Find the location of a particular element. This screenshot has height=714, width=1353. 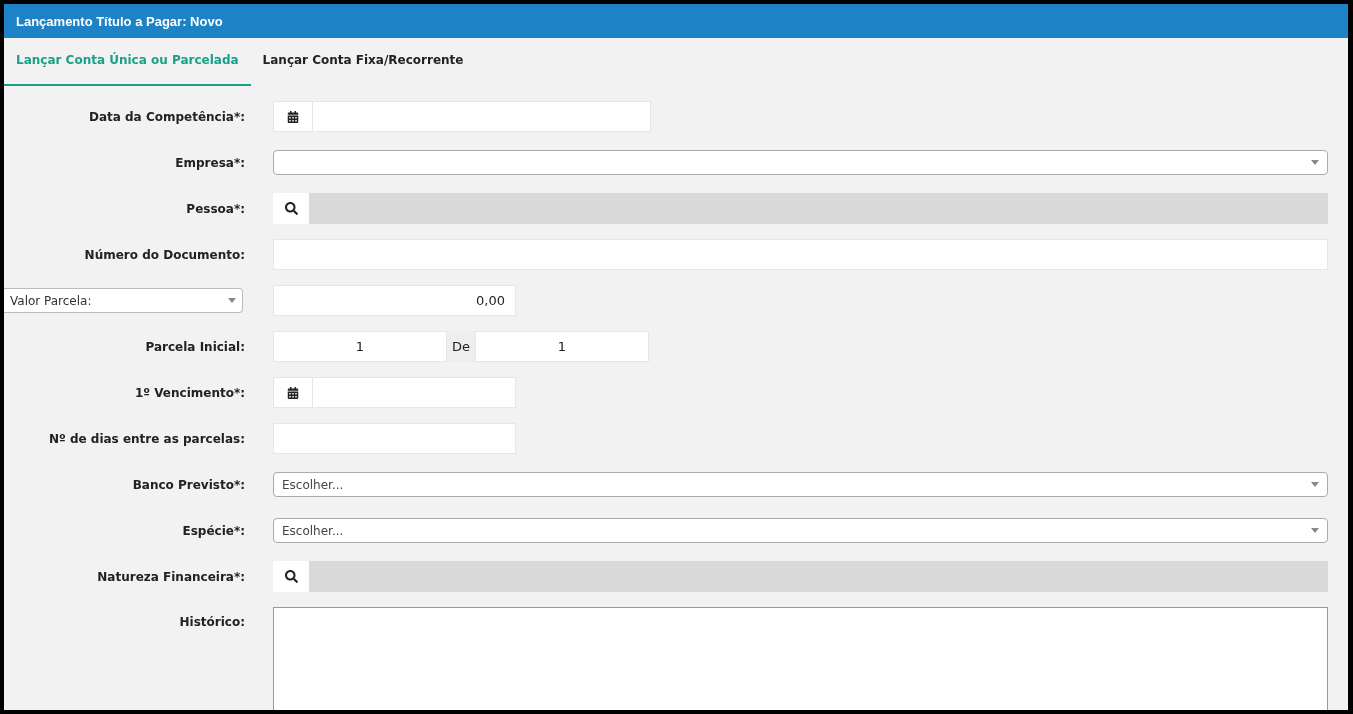

separator-label: De is located at coordinates (461, 346).